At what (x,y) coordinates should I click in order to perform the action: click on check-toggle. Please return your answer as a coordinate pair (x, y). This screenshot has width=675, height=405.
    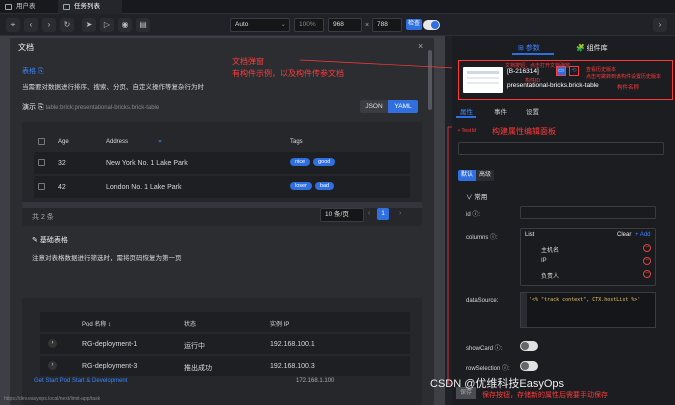
    Looking at the image, I should click on (431, 25).